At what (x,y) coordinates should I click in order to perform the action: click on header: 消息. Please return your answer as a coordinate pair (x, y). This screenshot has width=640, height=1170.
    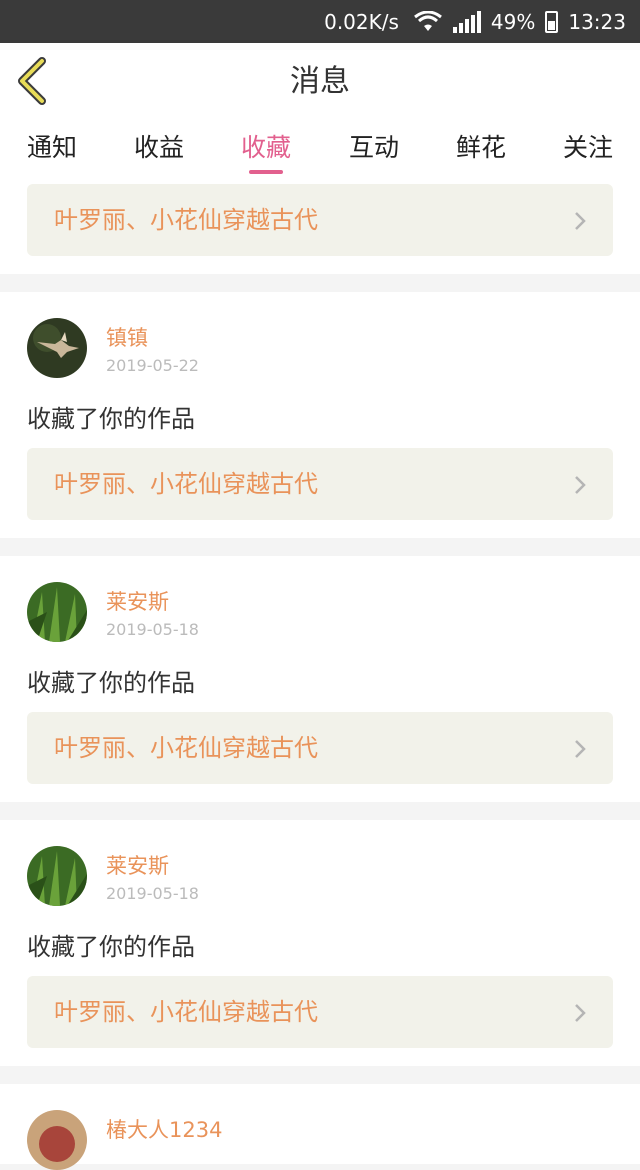
    Looking at the image, I should click on (320, 82).